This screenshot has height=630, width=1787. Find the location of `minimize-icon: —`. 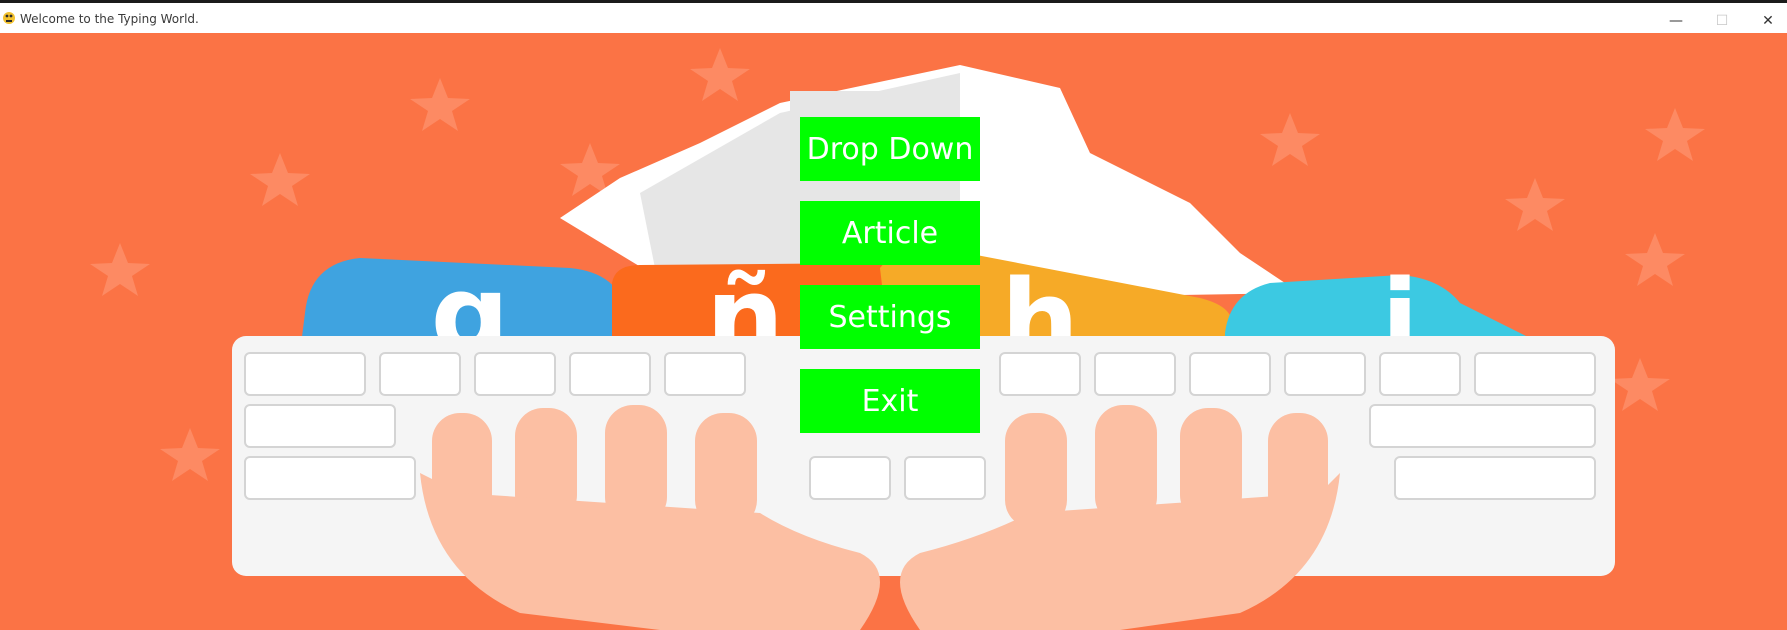

minimize-icon: — is located at coordinates (1676, 21).